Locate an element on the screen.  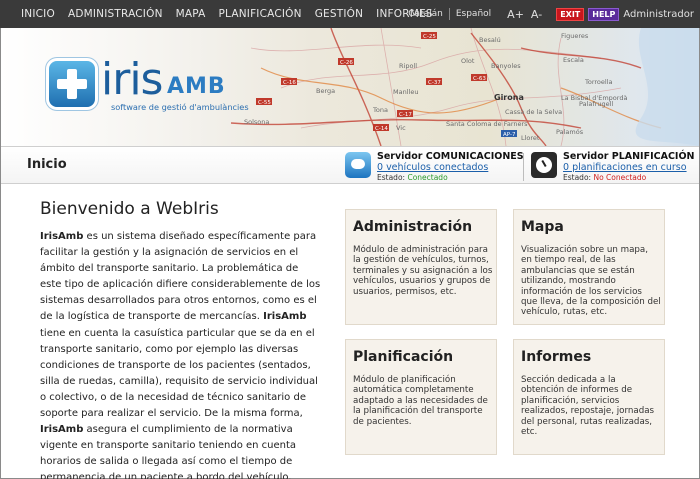
map-label-ripoll: Ripoll is located at coordinates (408, 66).